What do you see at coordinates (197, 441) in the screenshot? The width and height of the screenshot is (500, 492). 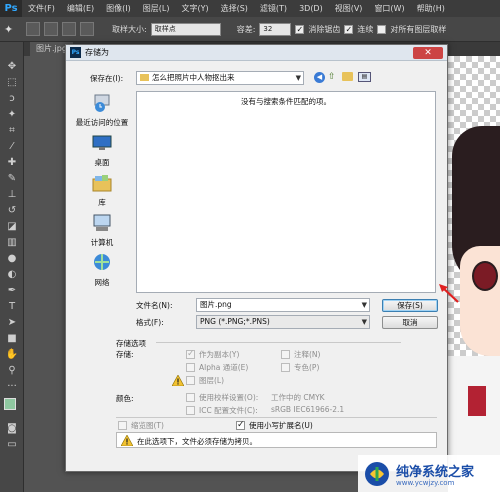 I see `warning-text: 在此选项下，文件必须存储为拷贝。` at bounding box center [197, 441].